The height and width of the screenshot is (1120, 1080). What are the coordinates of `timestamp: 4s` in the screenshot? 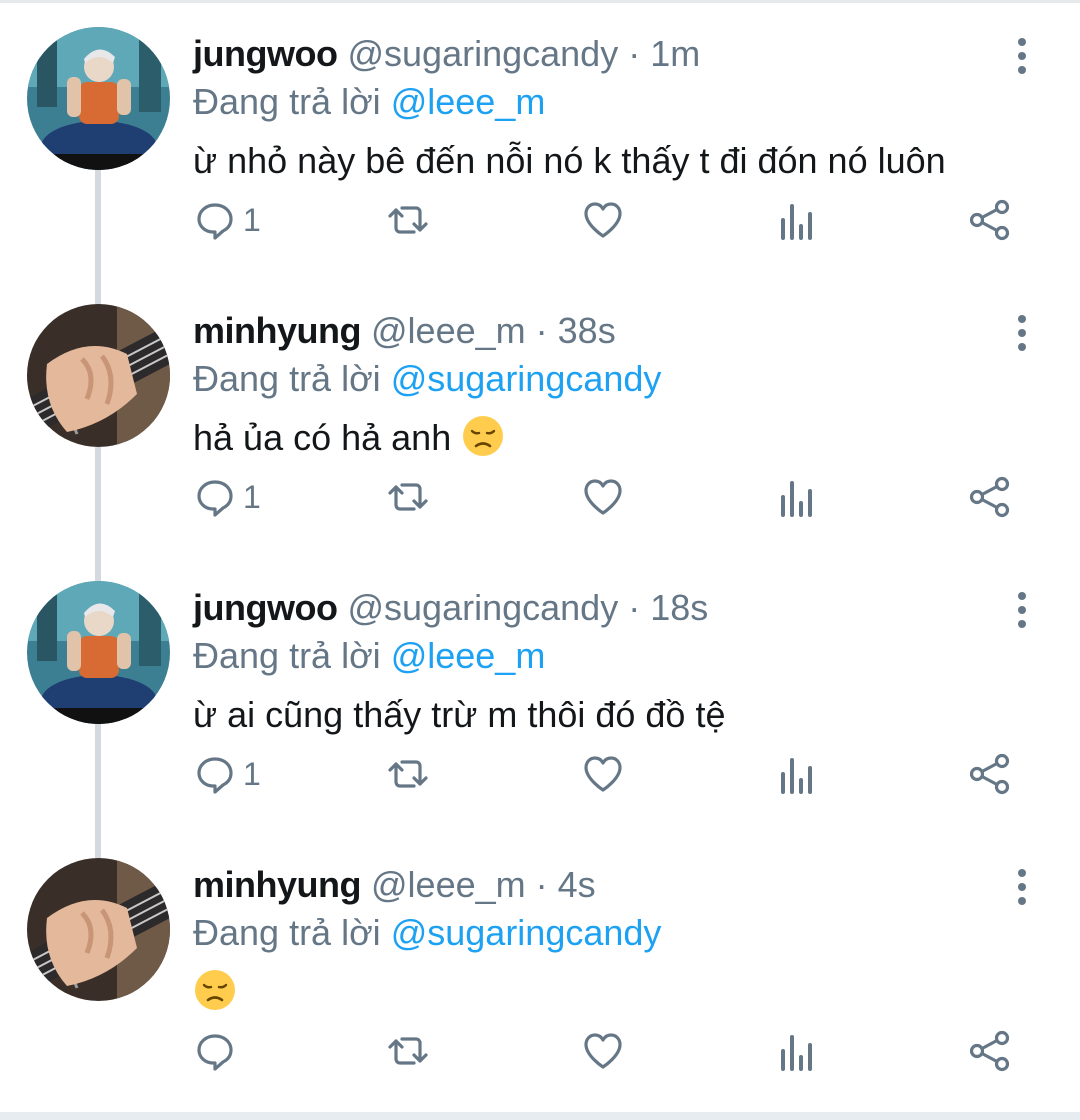 It's located at (577, 884).